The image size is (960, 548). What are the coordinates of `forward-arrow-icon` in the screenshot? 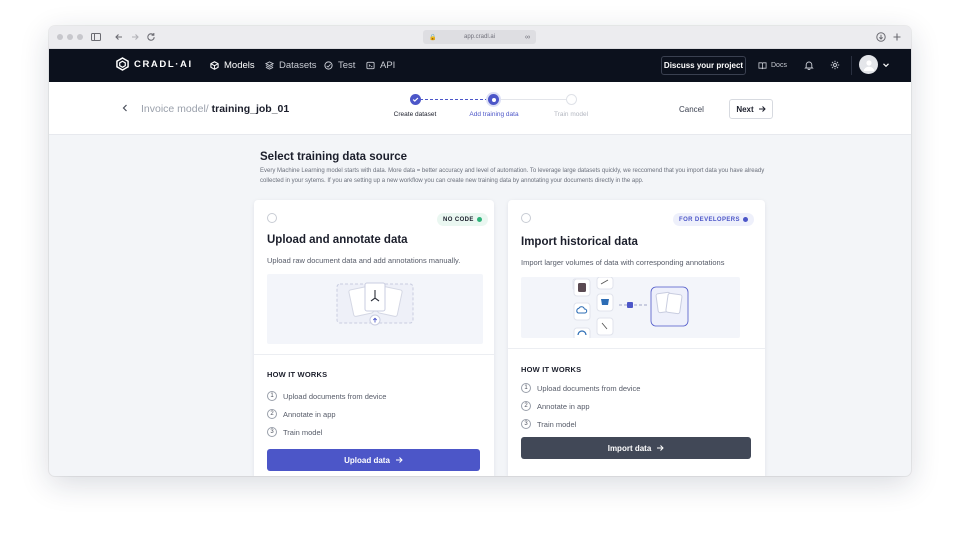 It's located at (135, 37).